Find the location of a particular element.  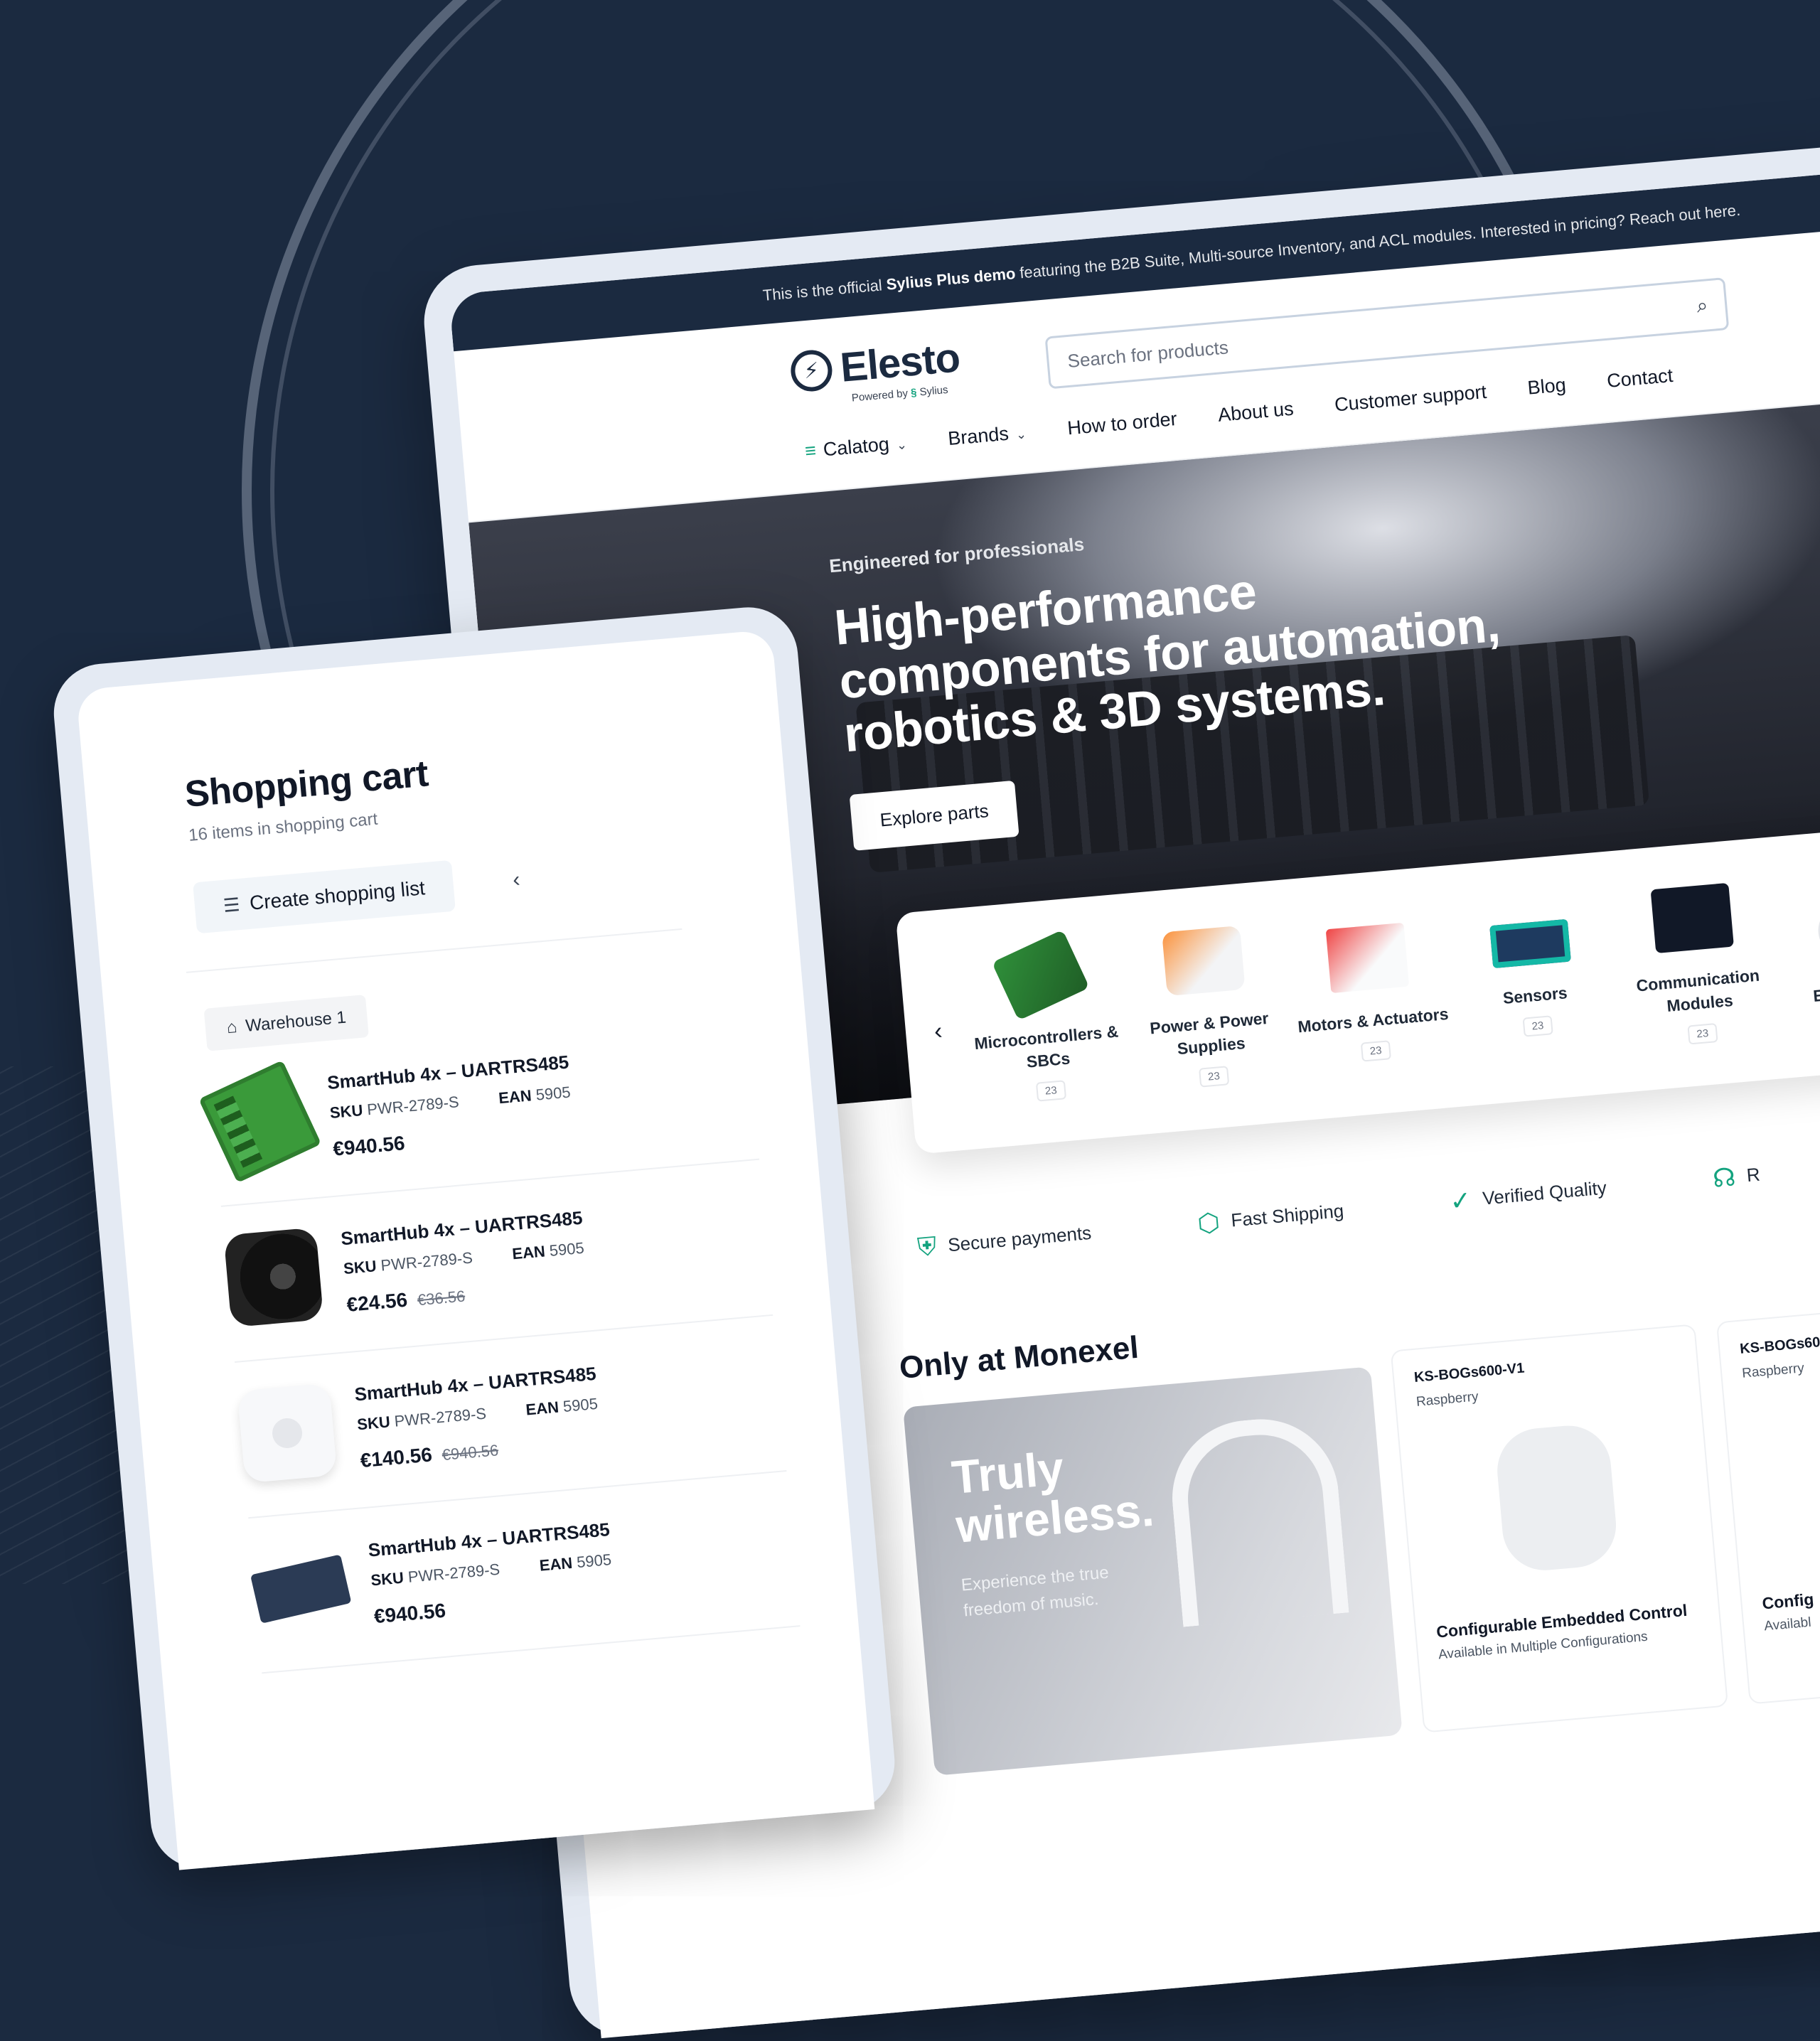

list-icon: ☰ is located at coordinates (232, 904).